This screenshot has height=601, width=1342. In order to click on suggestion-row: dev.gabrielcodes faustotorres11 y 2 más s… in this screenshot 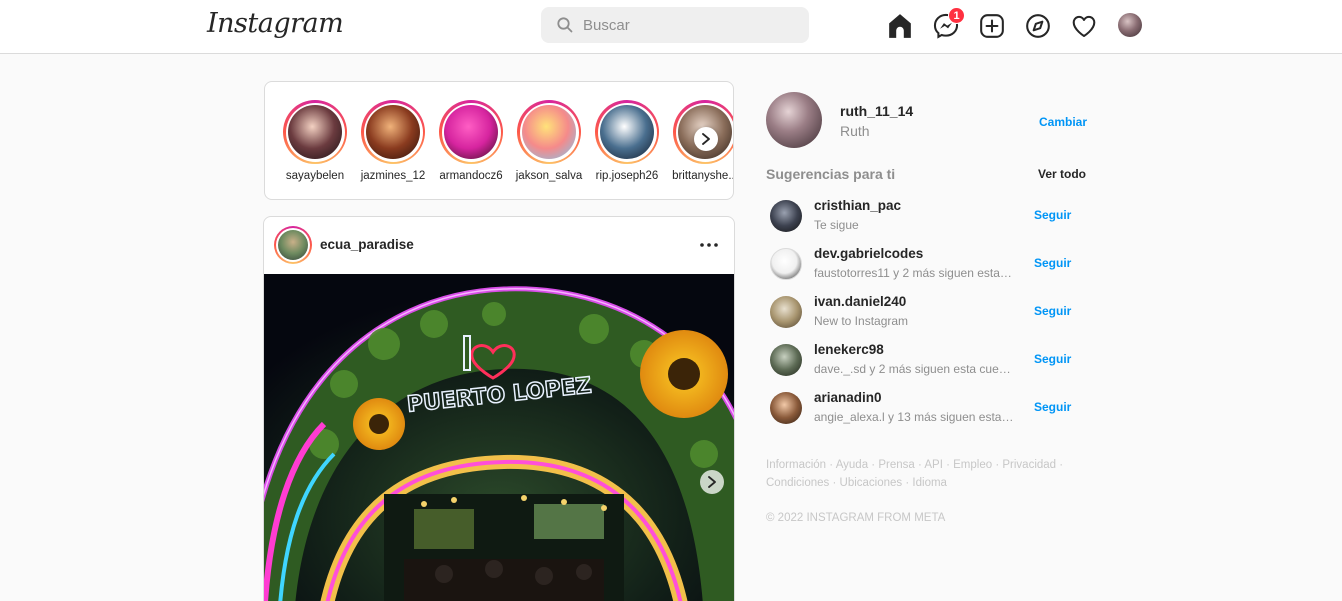, I will do `click(926, 268)`.